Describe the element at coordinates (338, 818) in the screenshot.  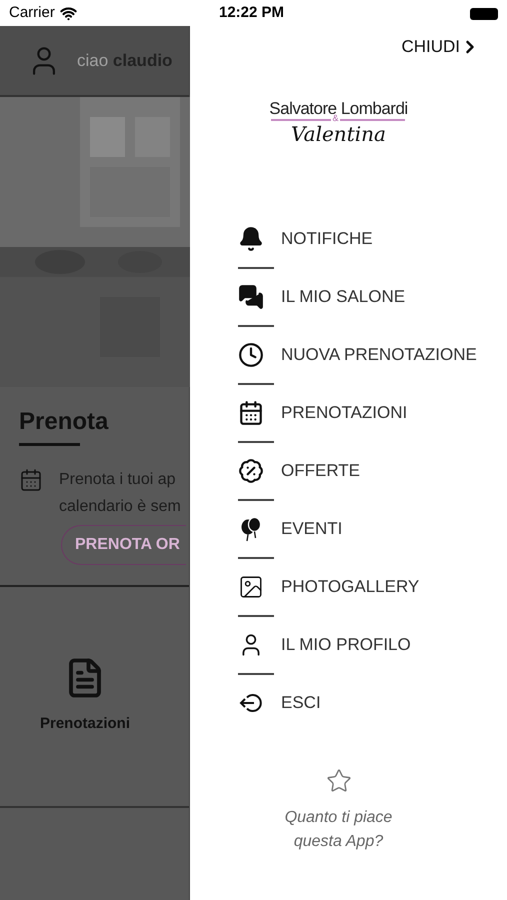
I see `rating-prompt: Quanto ti piace` at that location.